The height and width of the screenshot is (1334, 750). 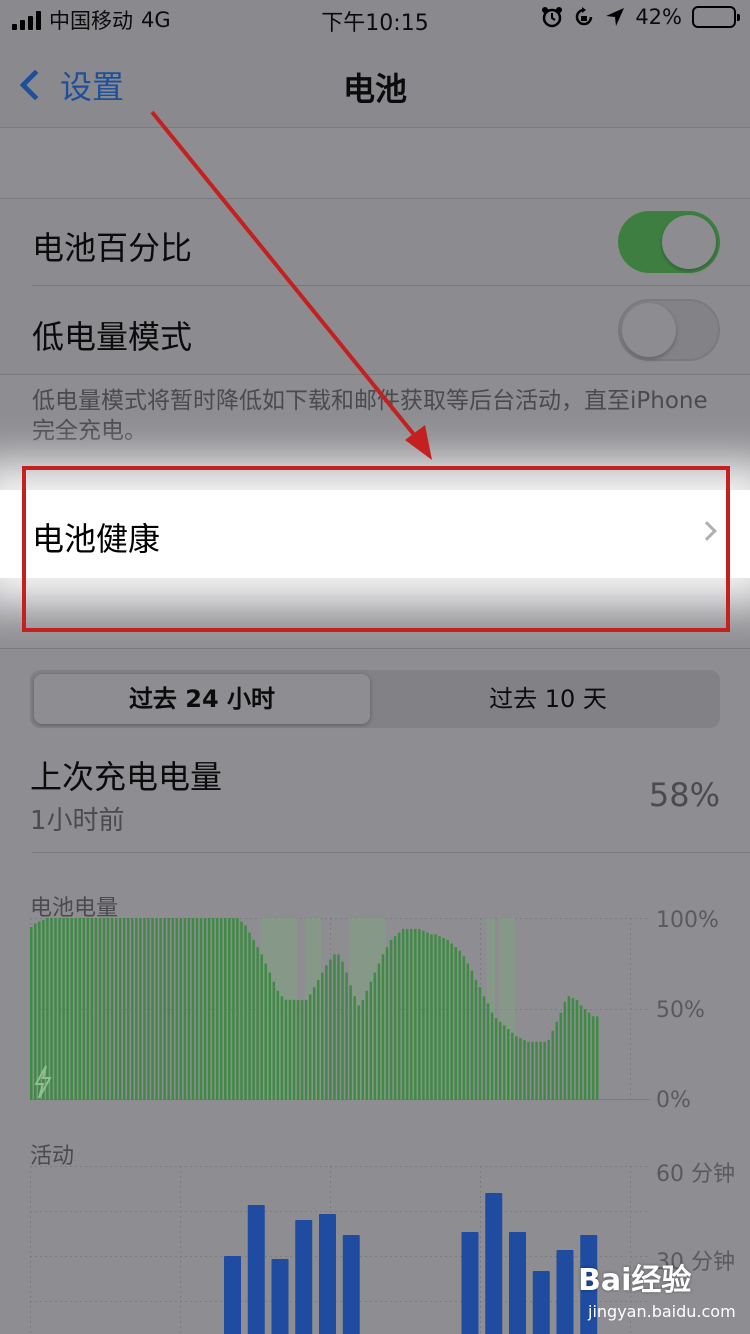 What do you see at coordinates (716, 17) in the screenshot?
I see `battery-icon` at bounding box center [716, 17].